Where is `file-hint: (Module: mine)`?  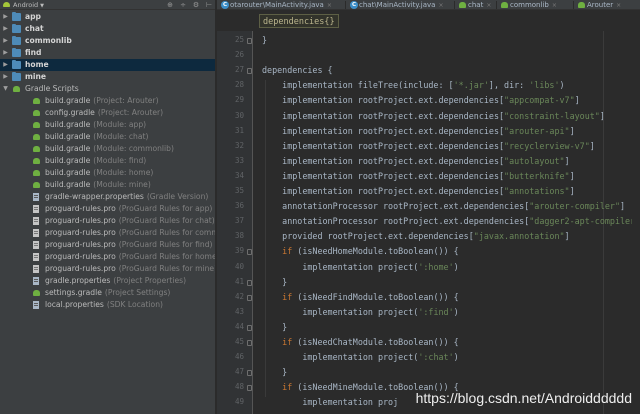 file-hint: (Module: mine) is located at coordinates (122, 184).